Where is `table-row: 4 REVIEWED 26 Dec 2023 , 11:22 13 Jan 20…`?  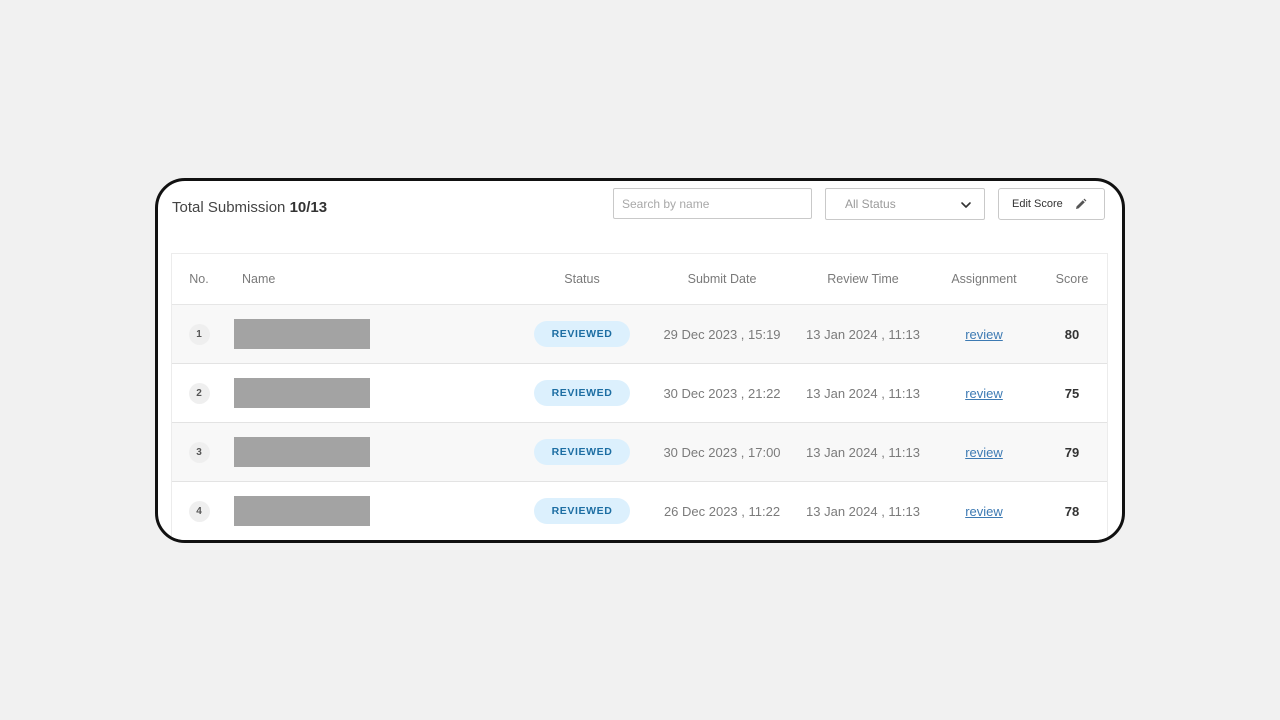 table-row: 4 REVIEWED 26 Dec 2023 , 11:22 13 Jan 20… is located at coordinates (639, 511).